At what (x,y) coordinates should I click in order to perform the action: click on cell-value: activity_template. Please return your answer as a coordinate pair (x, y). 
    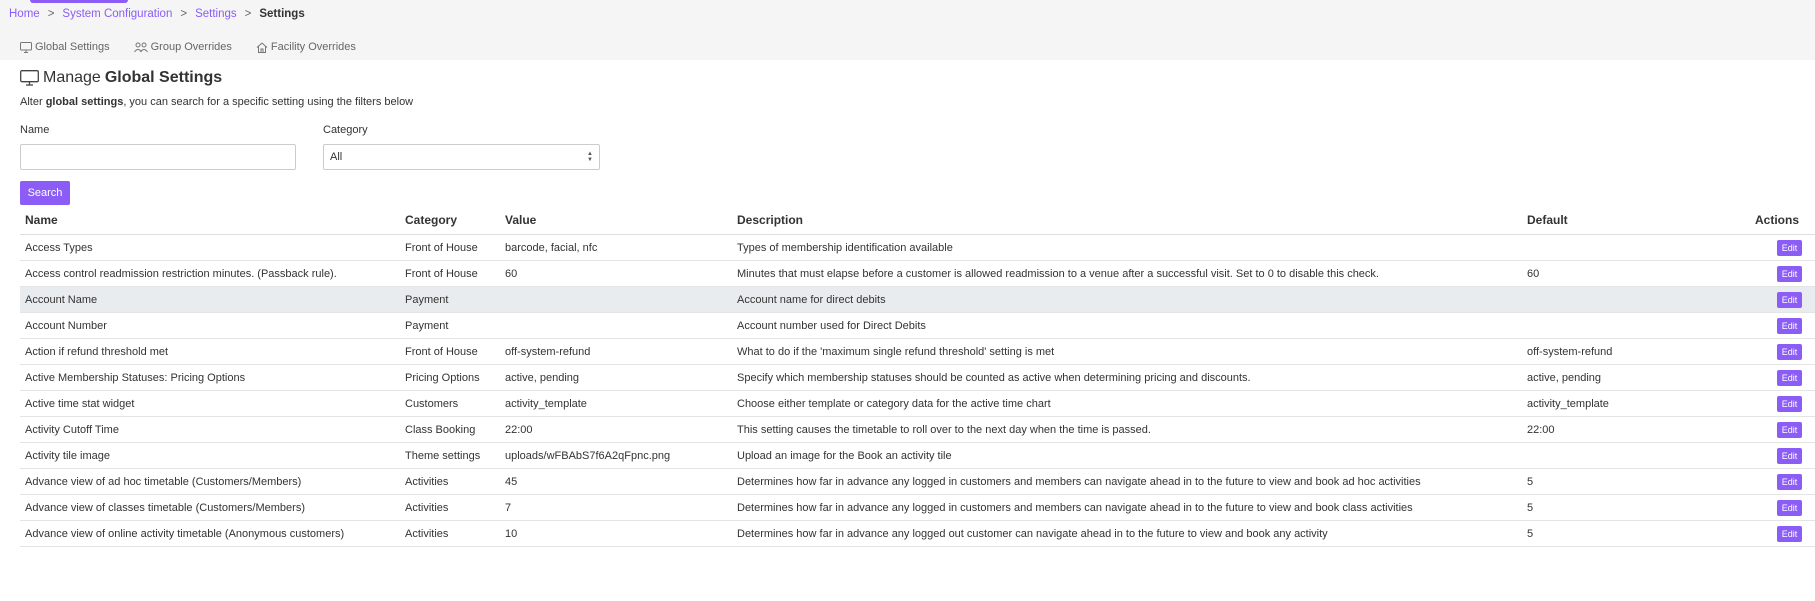
    Looking at the image, I should click on (546, 403).